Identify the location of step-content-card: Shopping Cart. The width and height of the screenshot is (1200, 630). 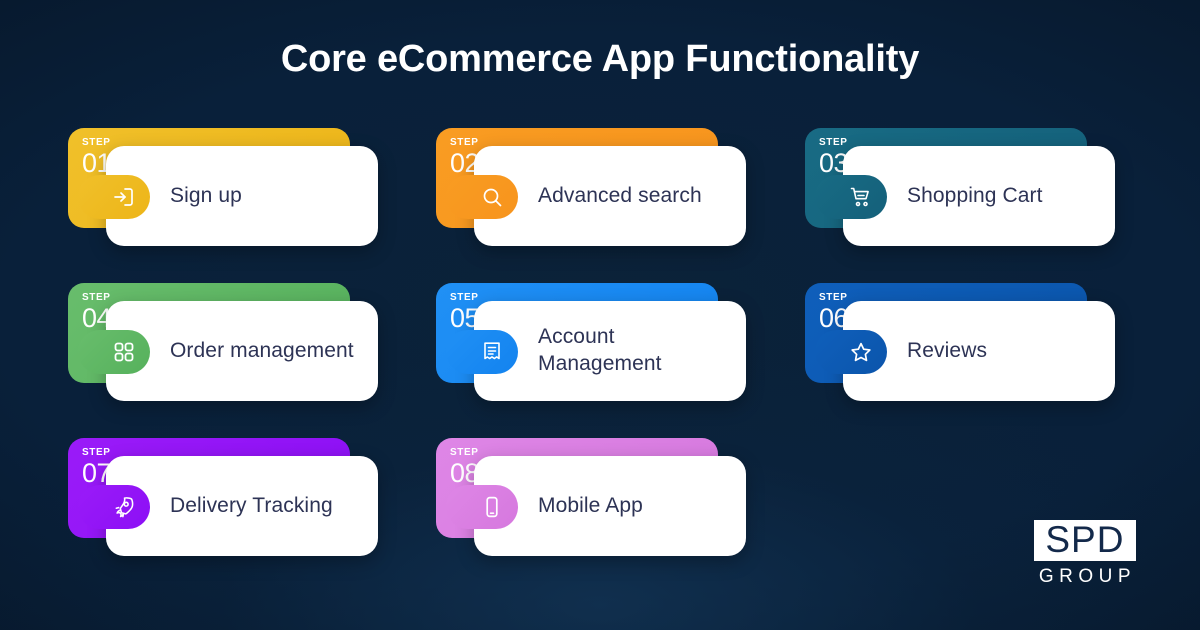
(965, 196).